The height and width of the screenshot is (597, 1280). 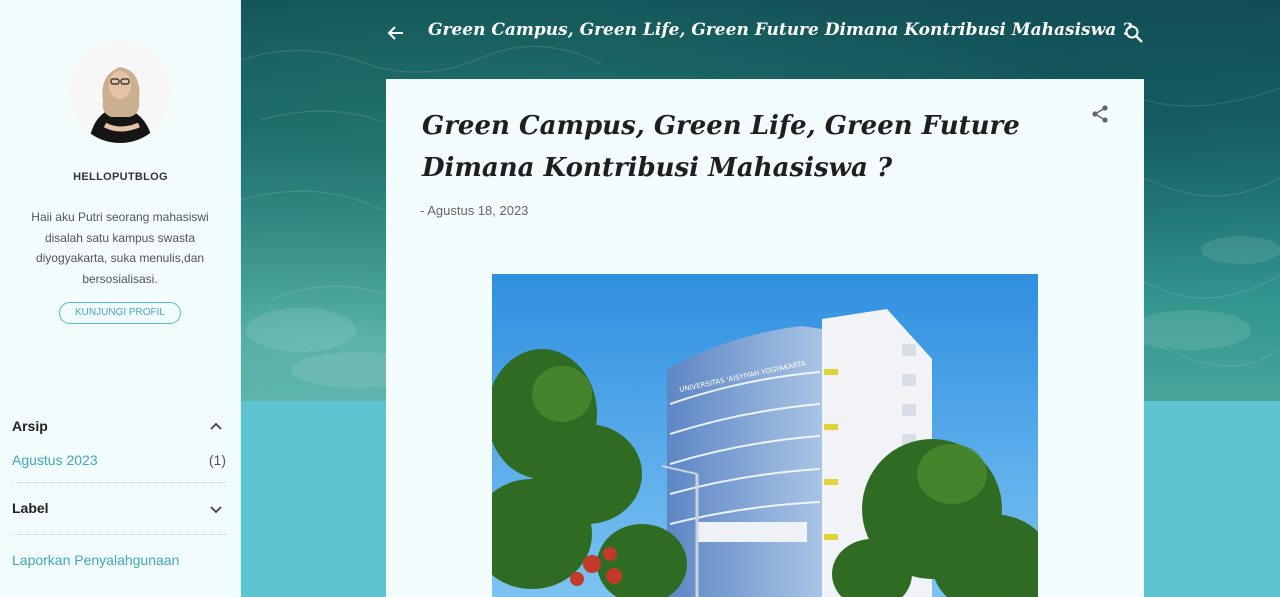 What do you see at coordinates (30, 426) in the screenshot?
I see `archive-widget-title: Arsip` at bounding box center [30, 426].